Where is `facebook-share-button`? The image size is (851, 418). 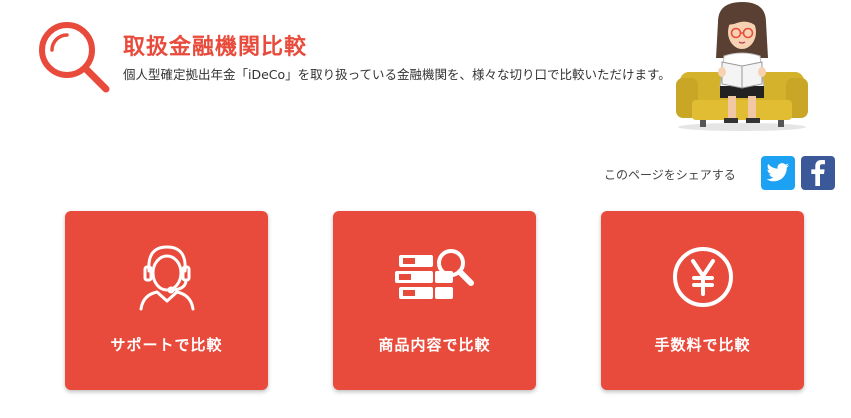 facebook-share-button is located at coordinates (818, 173).